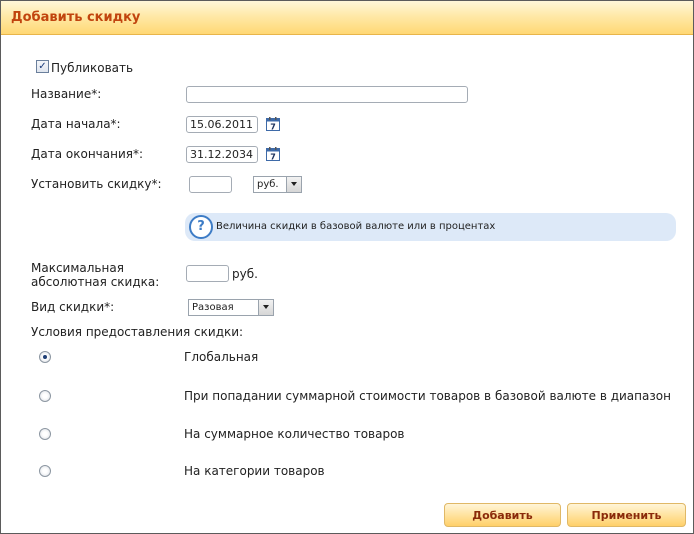 The height and width of the screenshot is (534, 694). I want to click on condition-label-categories: На категории товаров, so click(254, 471).